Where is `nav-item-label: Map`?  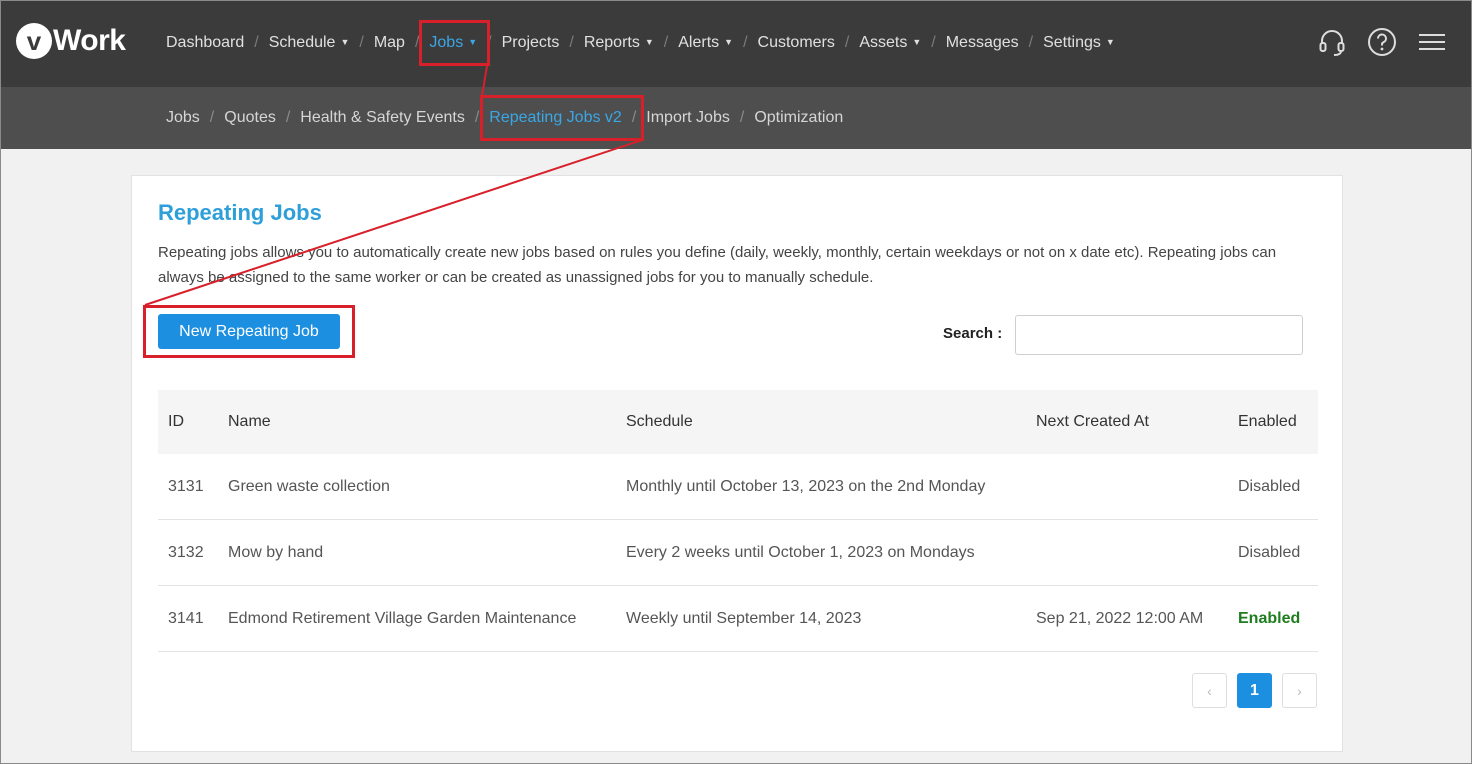
nav-item-label: Map is located at coordinates (389, 42).